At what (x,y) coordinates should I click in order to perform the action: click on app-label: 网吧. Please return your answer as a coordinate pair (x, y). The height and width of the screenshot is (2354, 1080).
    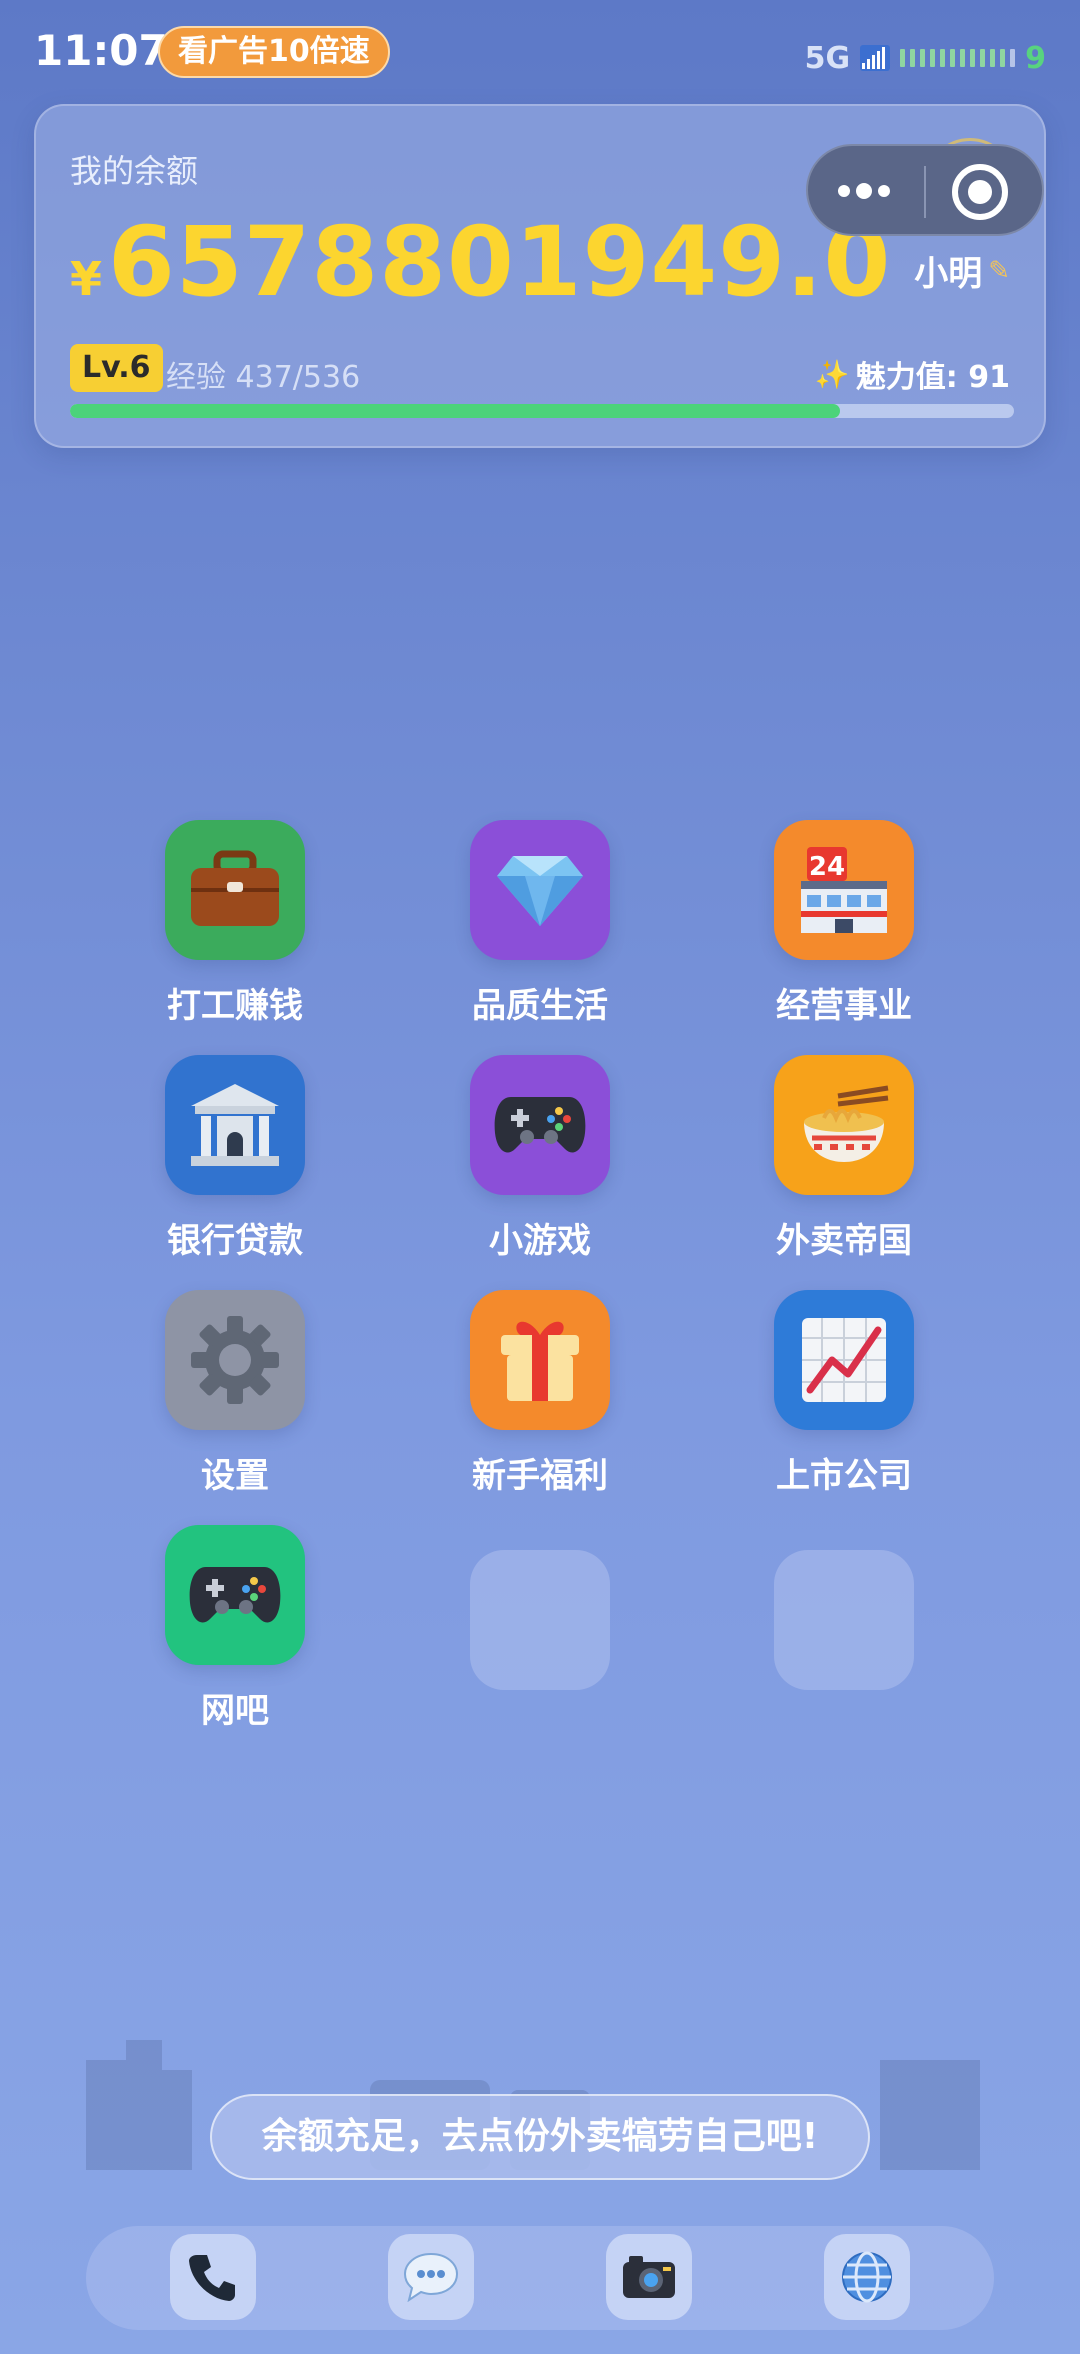
    Looking at the image, I should click on (235, 1711).